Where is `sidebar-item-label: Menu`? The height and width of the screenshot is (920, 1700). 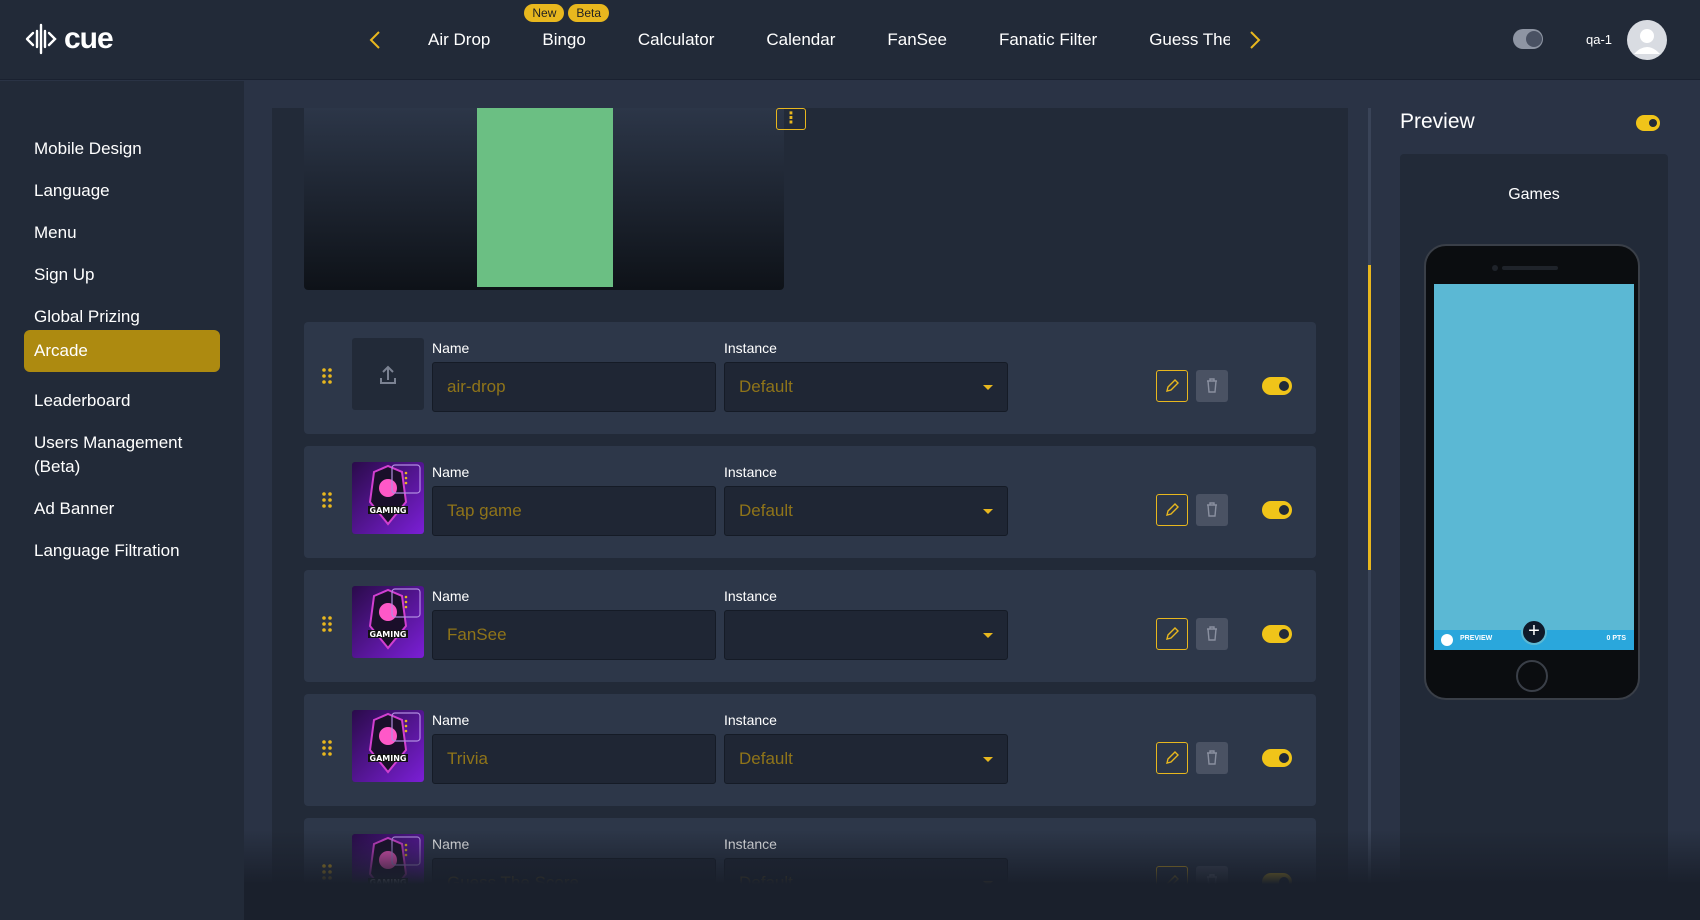 sidebar-item-label: Menu is located at coordinates (55, 232).